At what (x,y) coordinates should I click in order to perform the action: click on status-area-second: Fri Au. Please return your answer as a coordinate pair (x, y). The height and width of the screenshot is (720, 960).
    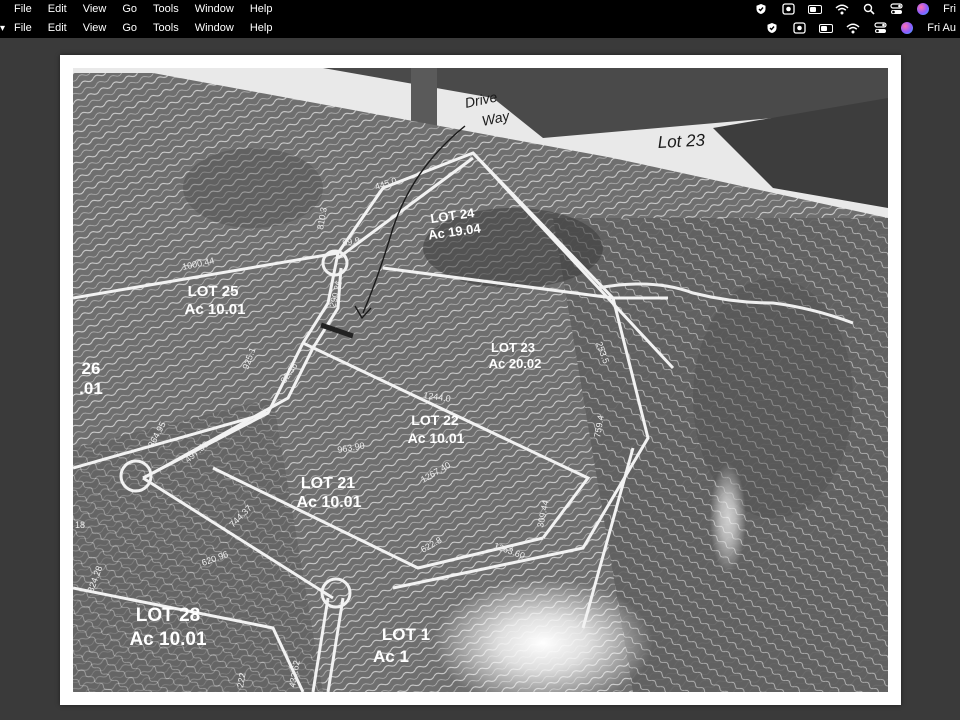
    Looking at the image, I should click on (862, 28).